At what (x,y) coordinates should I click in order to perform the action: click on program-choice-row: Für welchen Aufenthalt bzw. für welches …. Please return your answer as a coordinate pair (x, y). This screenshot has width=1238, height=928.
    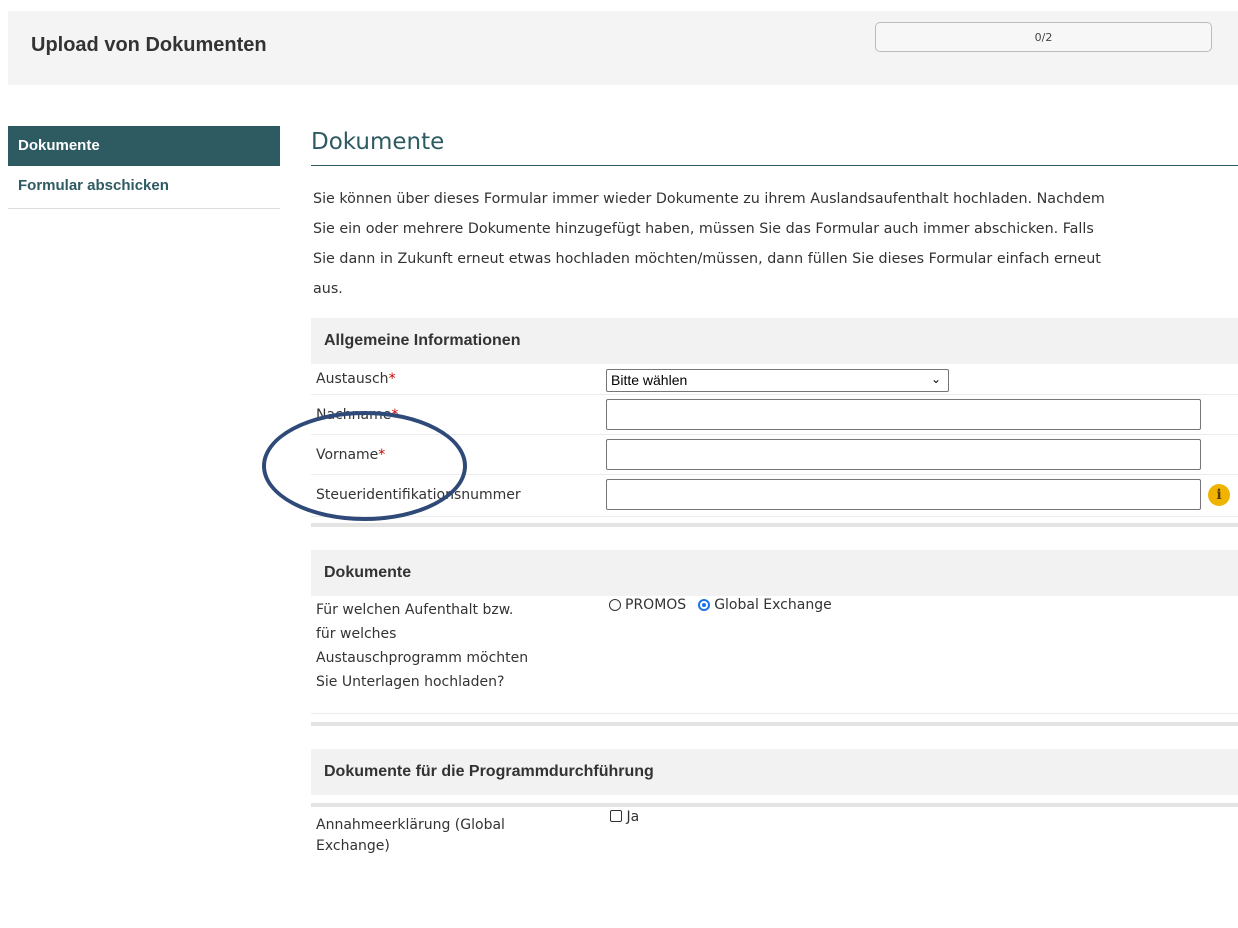
    Looking at the image, I should click on (774, 655).